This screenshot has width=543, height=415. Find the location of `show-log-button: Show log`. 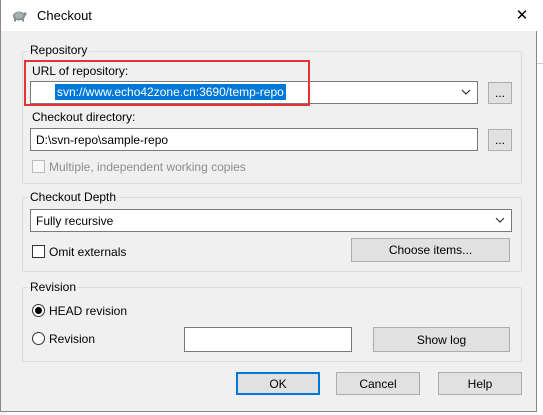

show-log-button: Show log is located at coordinates (441, 339).